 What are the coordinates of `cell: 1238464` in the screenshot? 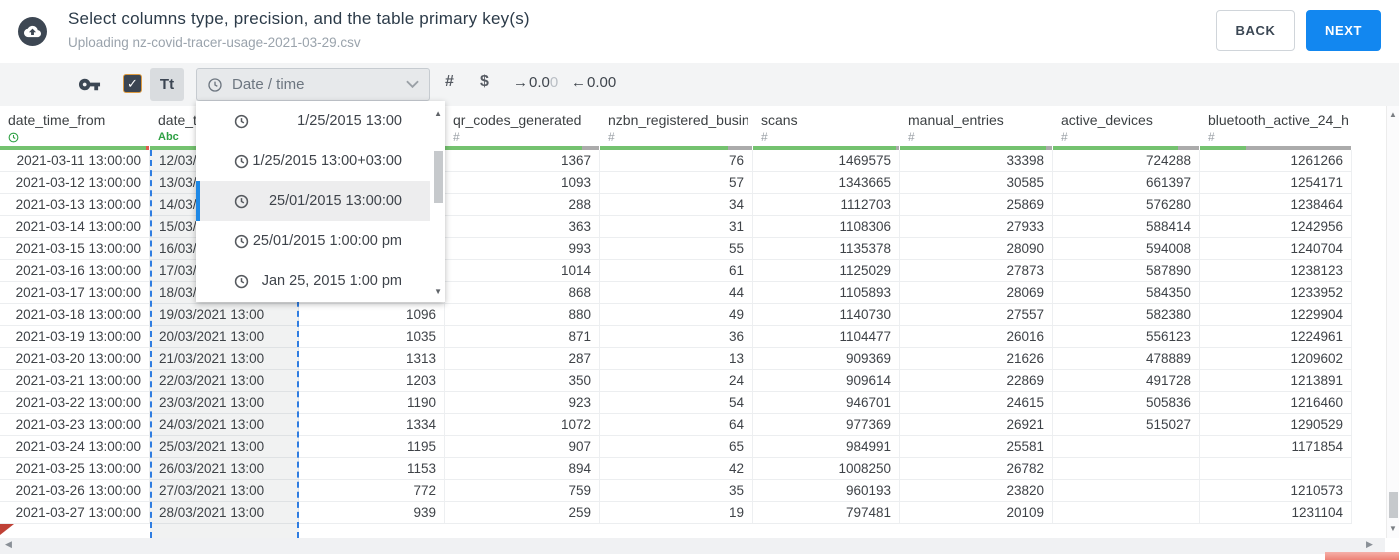 It's located at (1276, 204).